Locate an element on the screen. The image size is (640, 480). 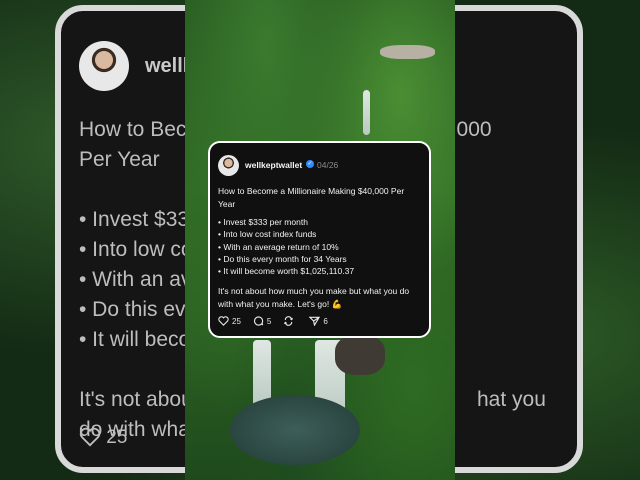
post-date: 04/26 is located at coordinates (328, 165).